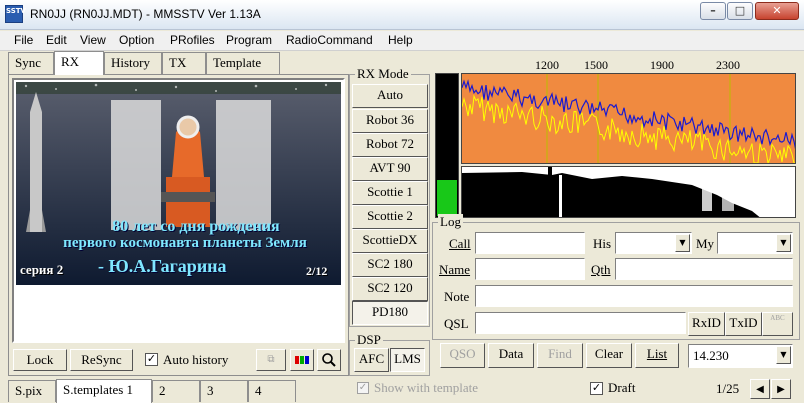 The image size is (804, 403). Describe the element at coordinates (728, 388) in the screenshot. I see `page-counter: 1/25` at that location.